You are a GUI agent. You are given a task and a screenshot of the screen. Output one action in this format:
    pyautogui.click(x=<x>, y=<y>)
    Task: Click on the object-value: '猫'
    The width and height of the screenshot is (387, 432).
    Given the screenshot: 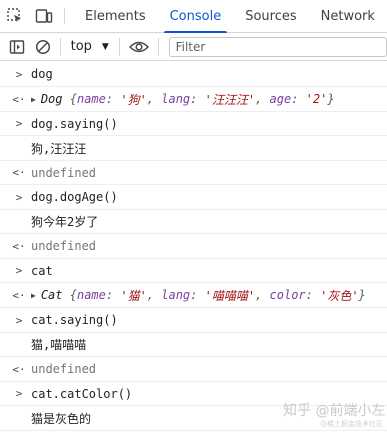 What is the action you would take?
    pyautogui.click(x=133, y=295)
    